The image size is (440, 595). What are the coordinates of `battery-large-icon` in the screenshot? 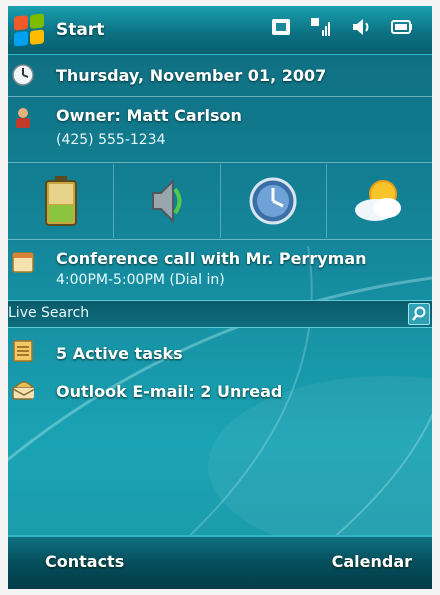 It's located at (60, 201).